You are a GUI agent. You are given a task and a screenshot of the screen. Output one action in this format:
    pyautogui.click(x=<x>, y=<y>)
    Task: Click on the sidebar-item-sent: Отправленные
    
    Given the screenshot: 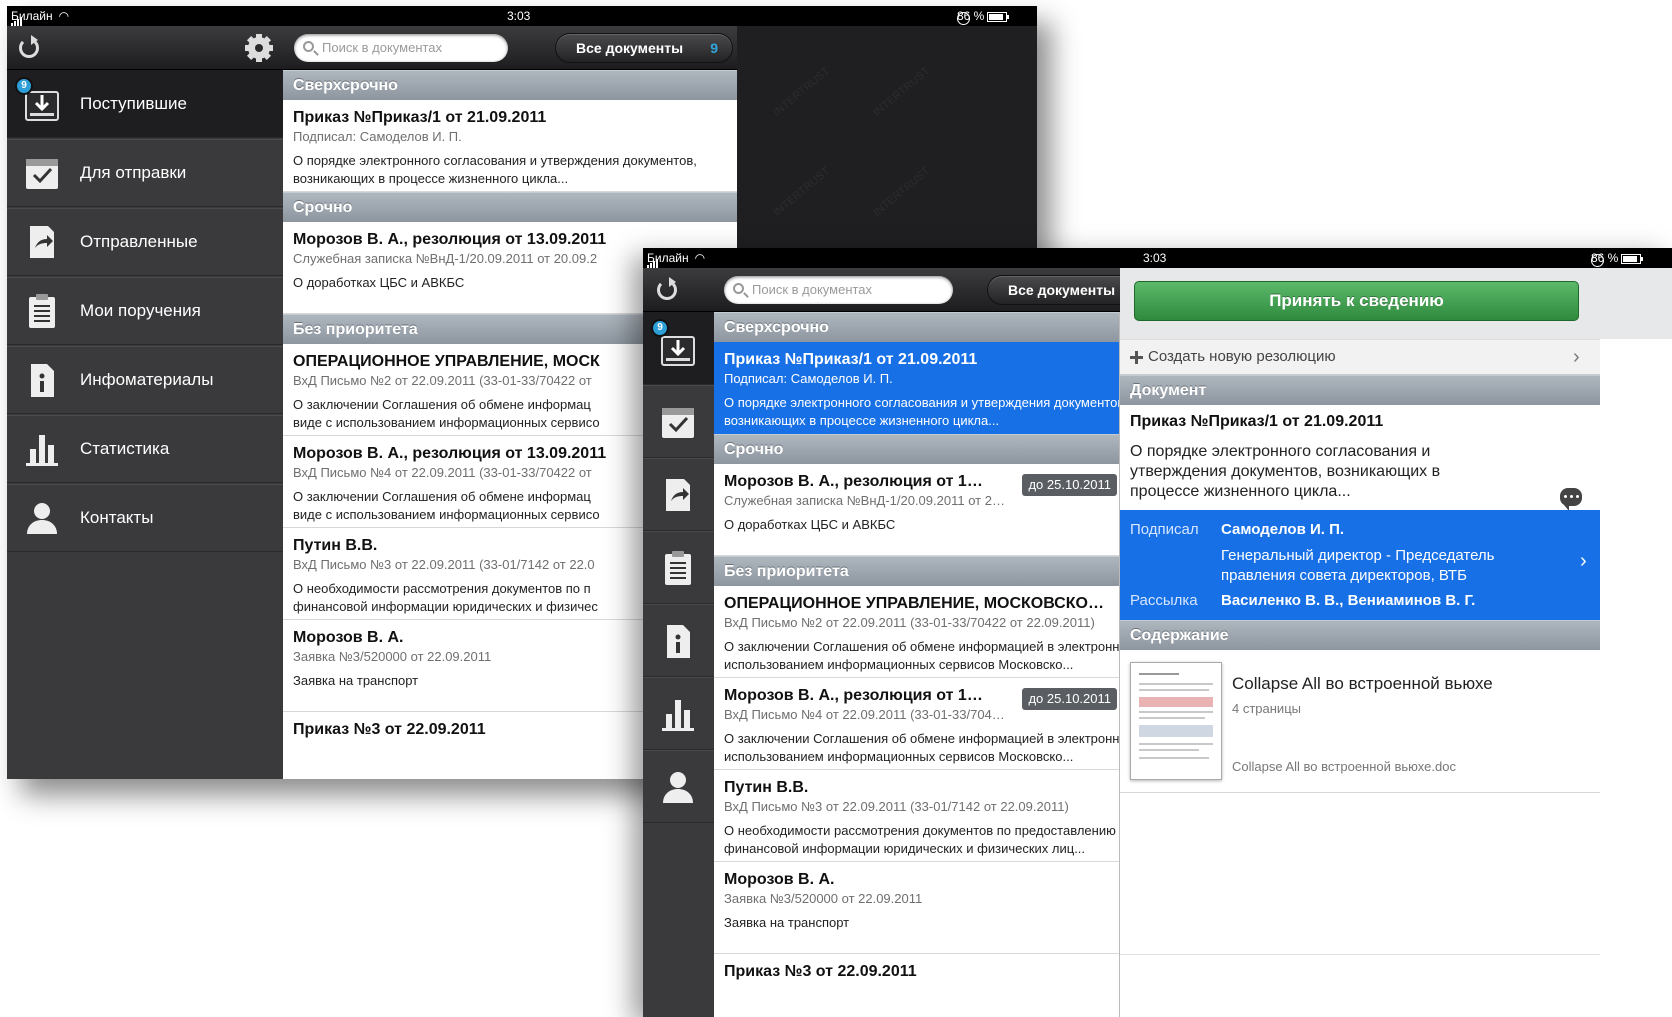 What is the action you would take?
    pyautogui.click(x=145, y=242)
    